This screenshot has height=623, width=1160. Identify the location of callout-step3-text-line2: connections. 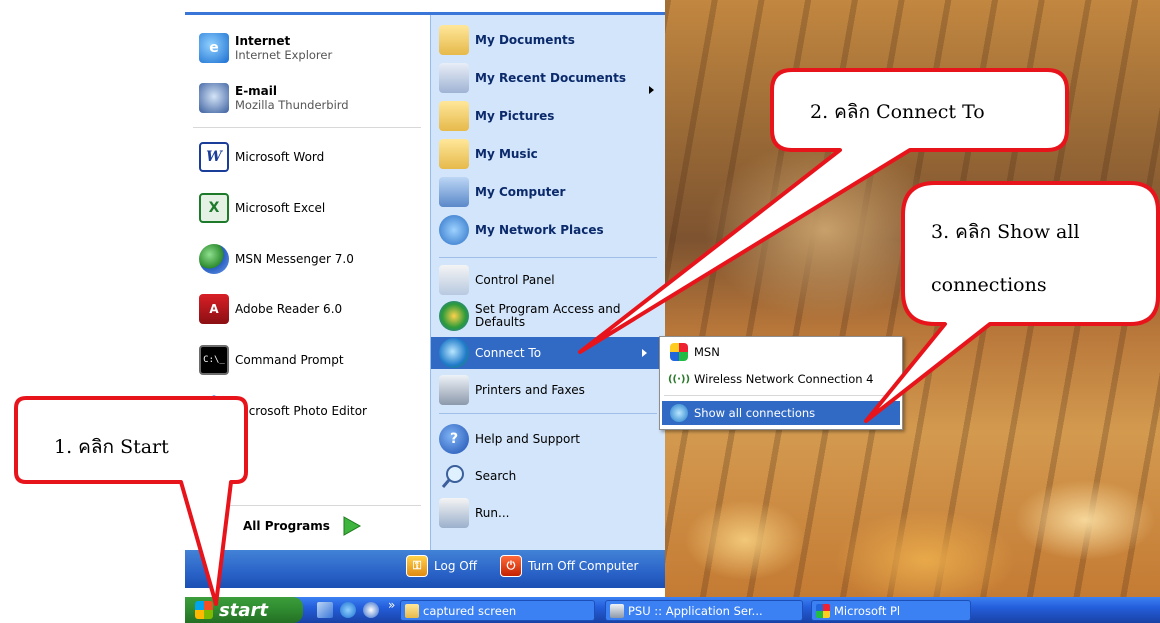
(989, 285).